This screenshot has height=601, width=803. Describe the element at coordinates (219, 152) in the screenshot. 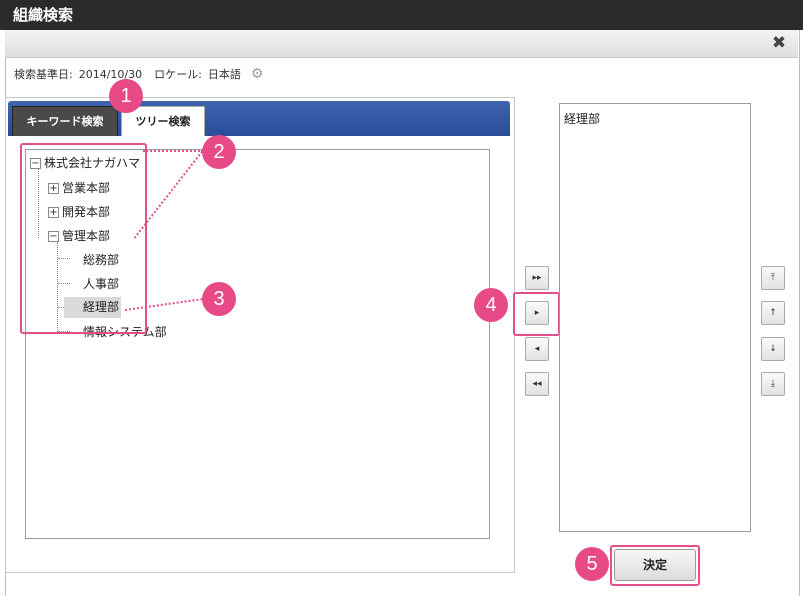

I see `callout-badge-2: 2` at that location.